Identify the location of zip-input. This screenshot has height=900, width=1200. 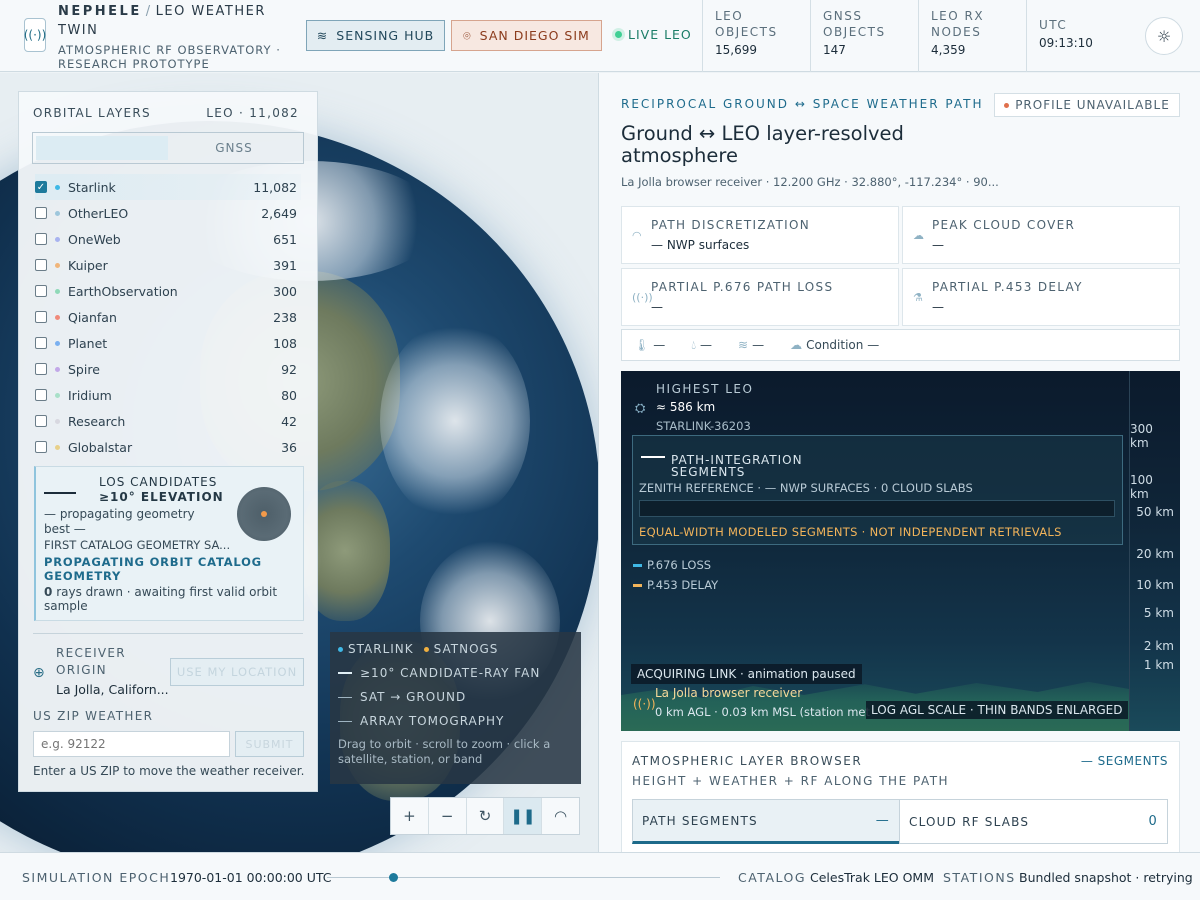
(131, 744).